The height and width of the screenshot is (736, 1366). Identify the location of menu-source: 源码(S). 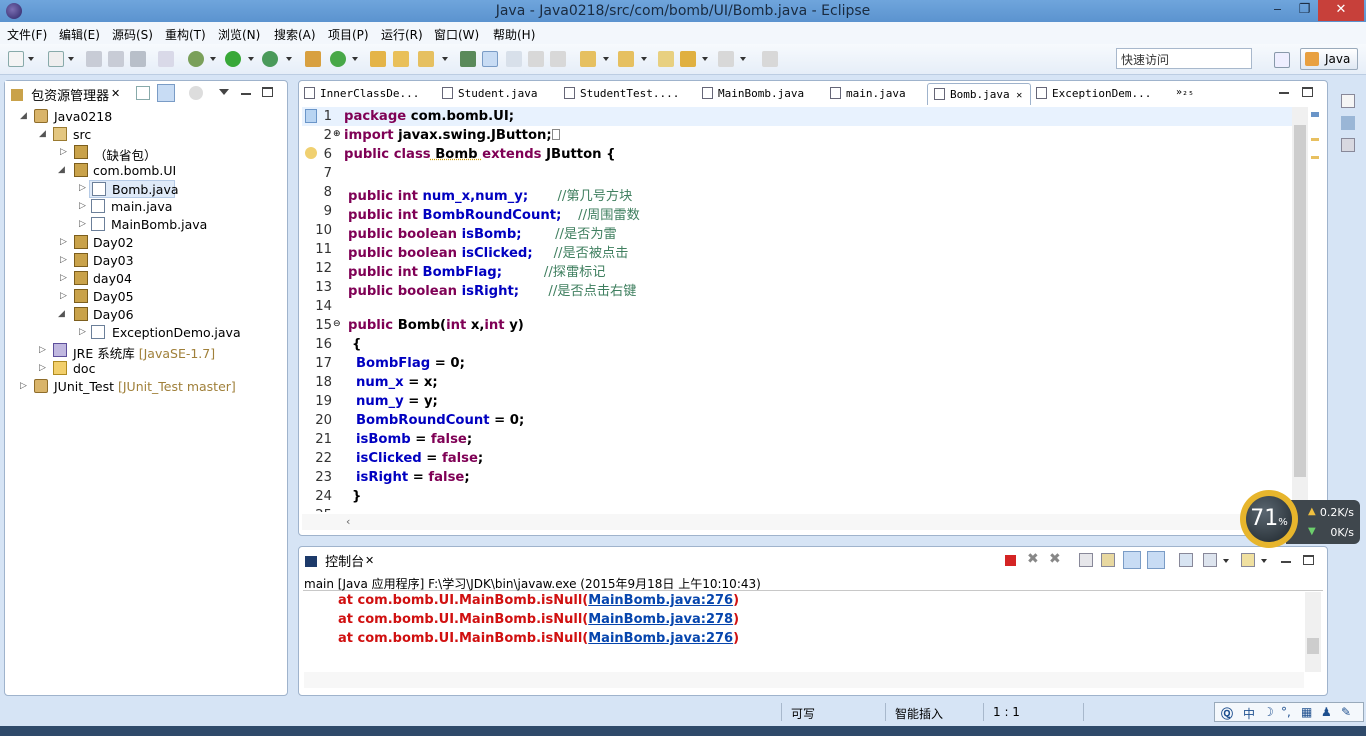
(132, 34).